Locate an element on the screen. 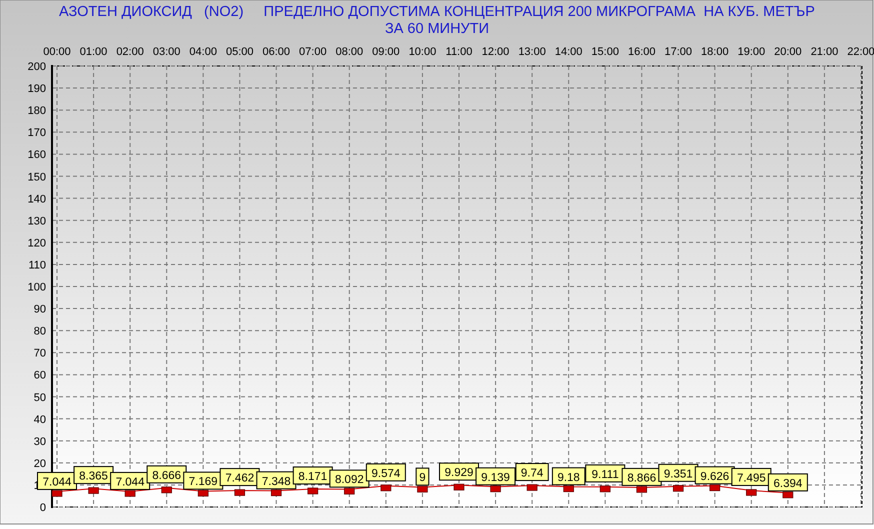  chart-title: АЗОТЕН ДИОКСИД (NO2) ПРЕДЕЛНО ДОПУСТИМА КОНЦЕНТРАЦИЯ 200 МИКРОГРАМА НА КУБ. МЕТЪР is located at coordinates (437, 12).